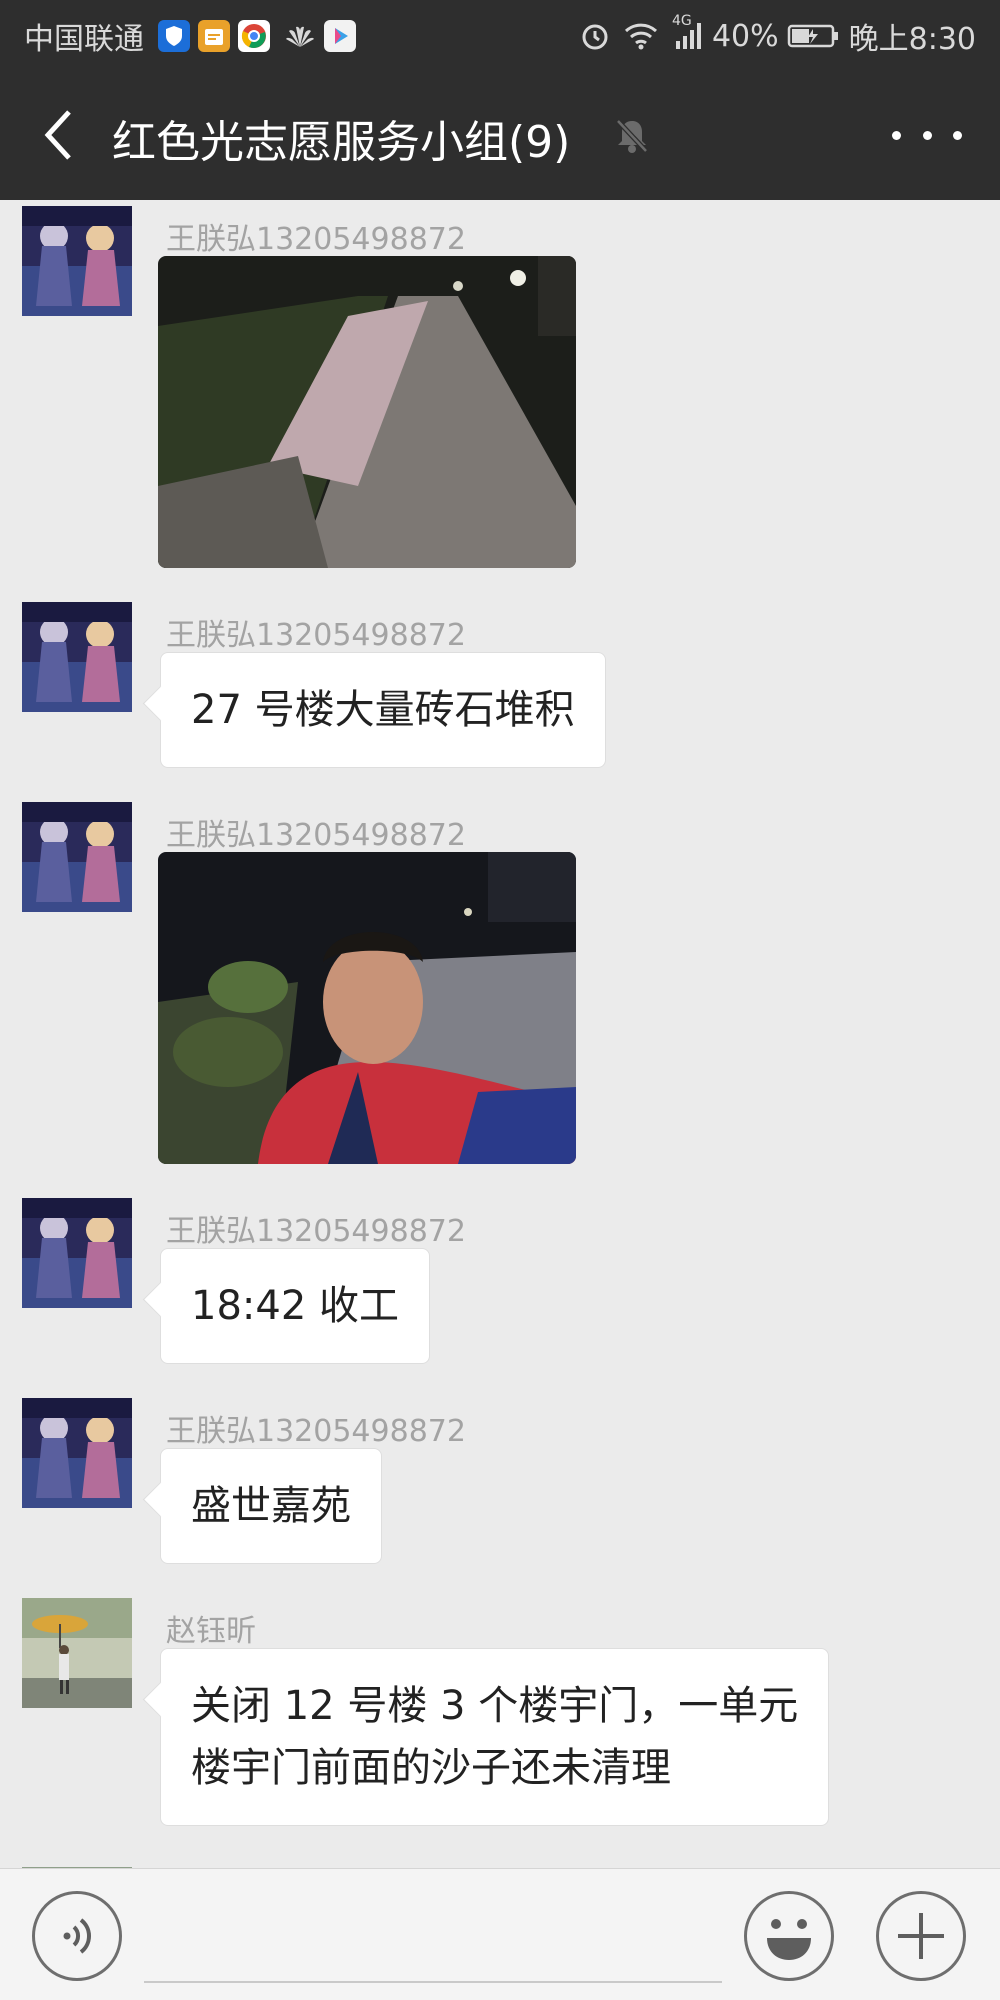  I want to click on plus-icon, so click(921, 1936).